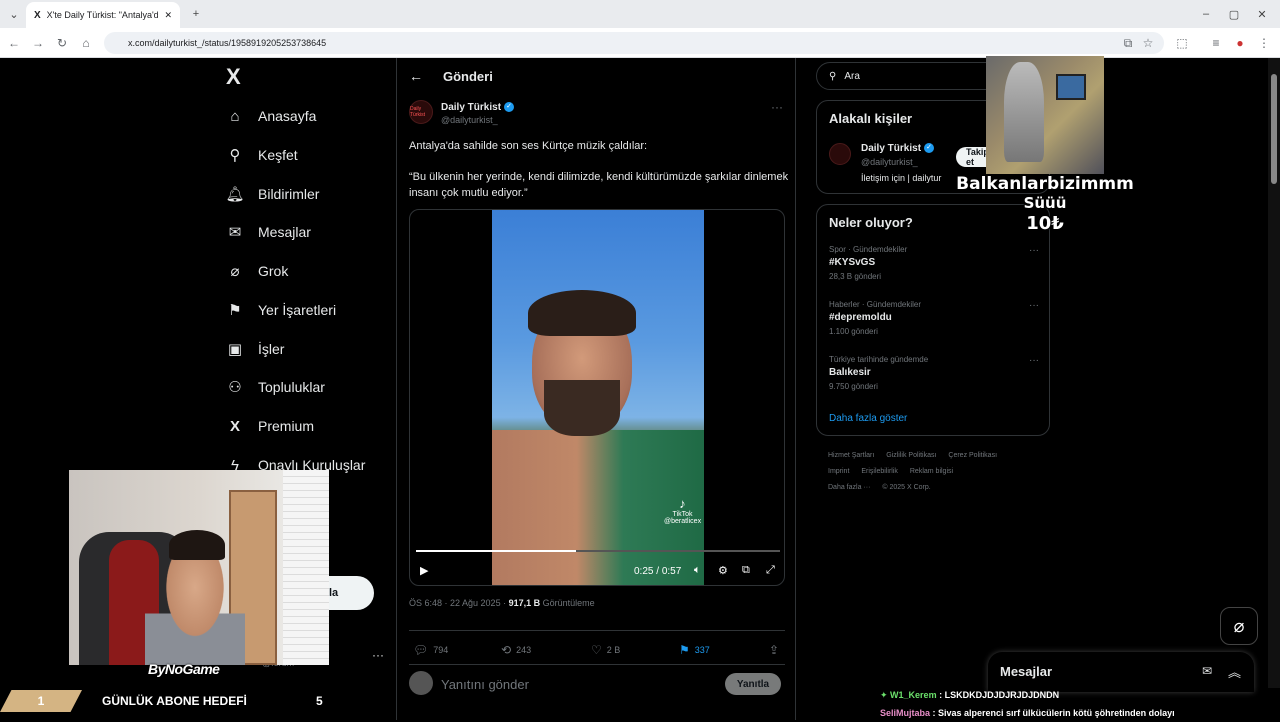  Describe the element at coordinates (1274, 129) in the screenshot. I see `scrollbar-thumb` at that location.